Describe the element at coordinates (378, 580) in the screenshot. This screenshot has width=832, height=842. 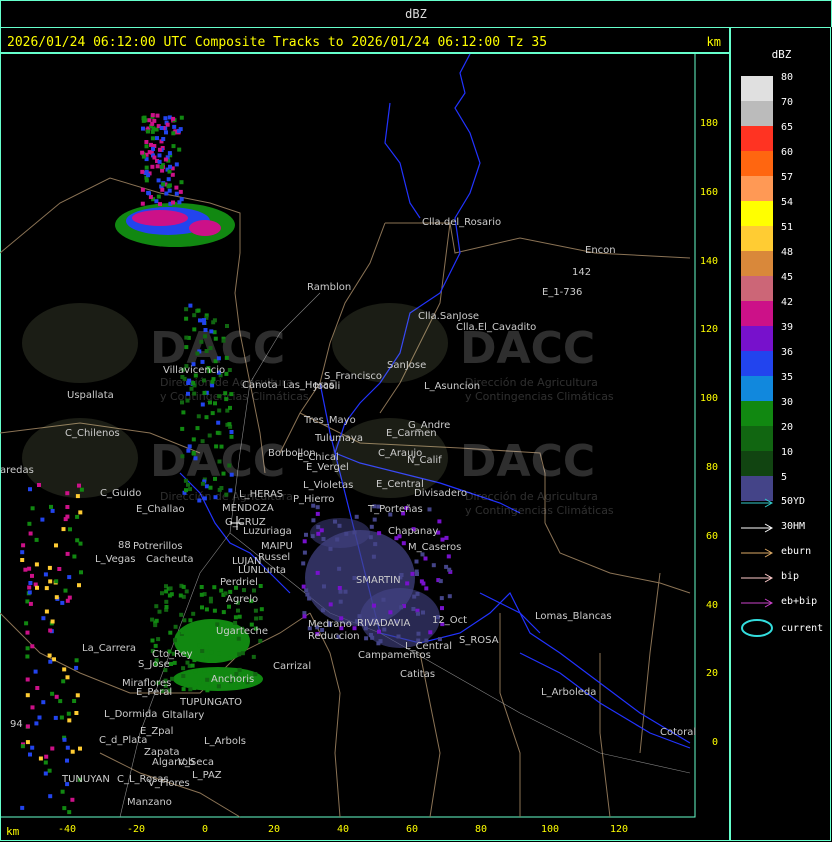
I see `place-label: SMARTIN` at that location.